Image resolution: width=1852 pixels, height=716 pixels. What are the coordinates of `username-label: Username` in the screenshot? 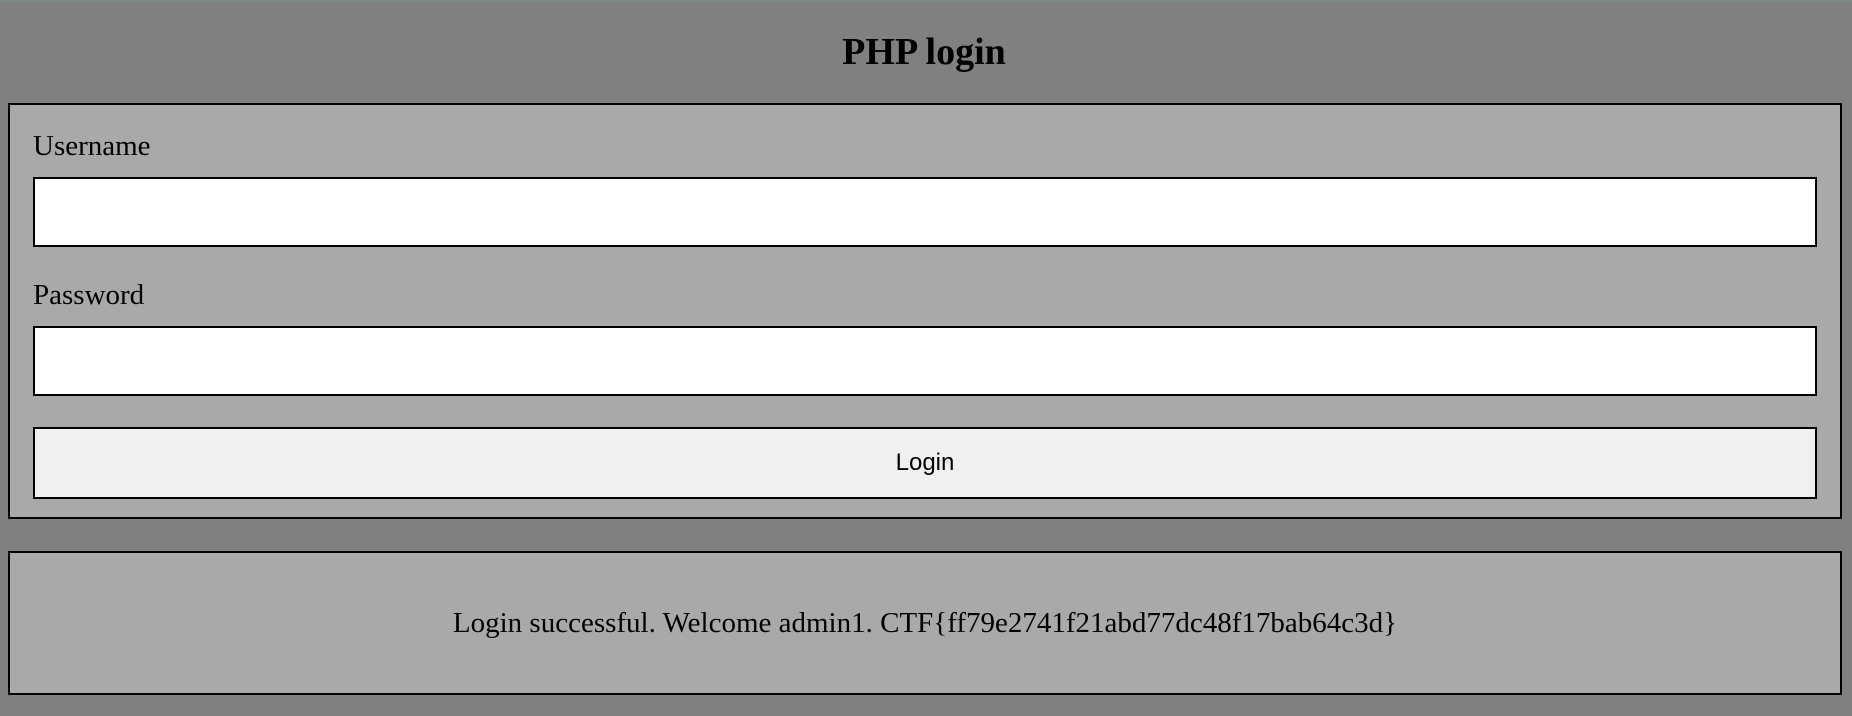 It's located at (92, 146).